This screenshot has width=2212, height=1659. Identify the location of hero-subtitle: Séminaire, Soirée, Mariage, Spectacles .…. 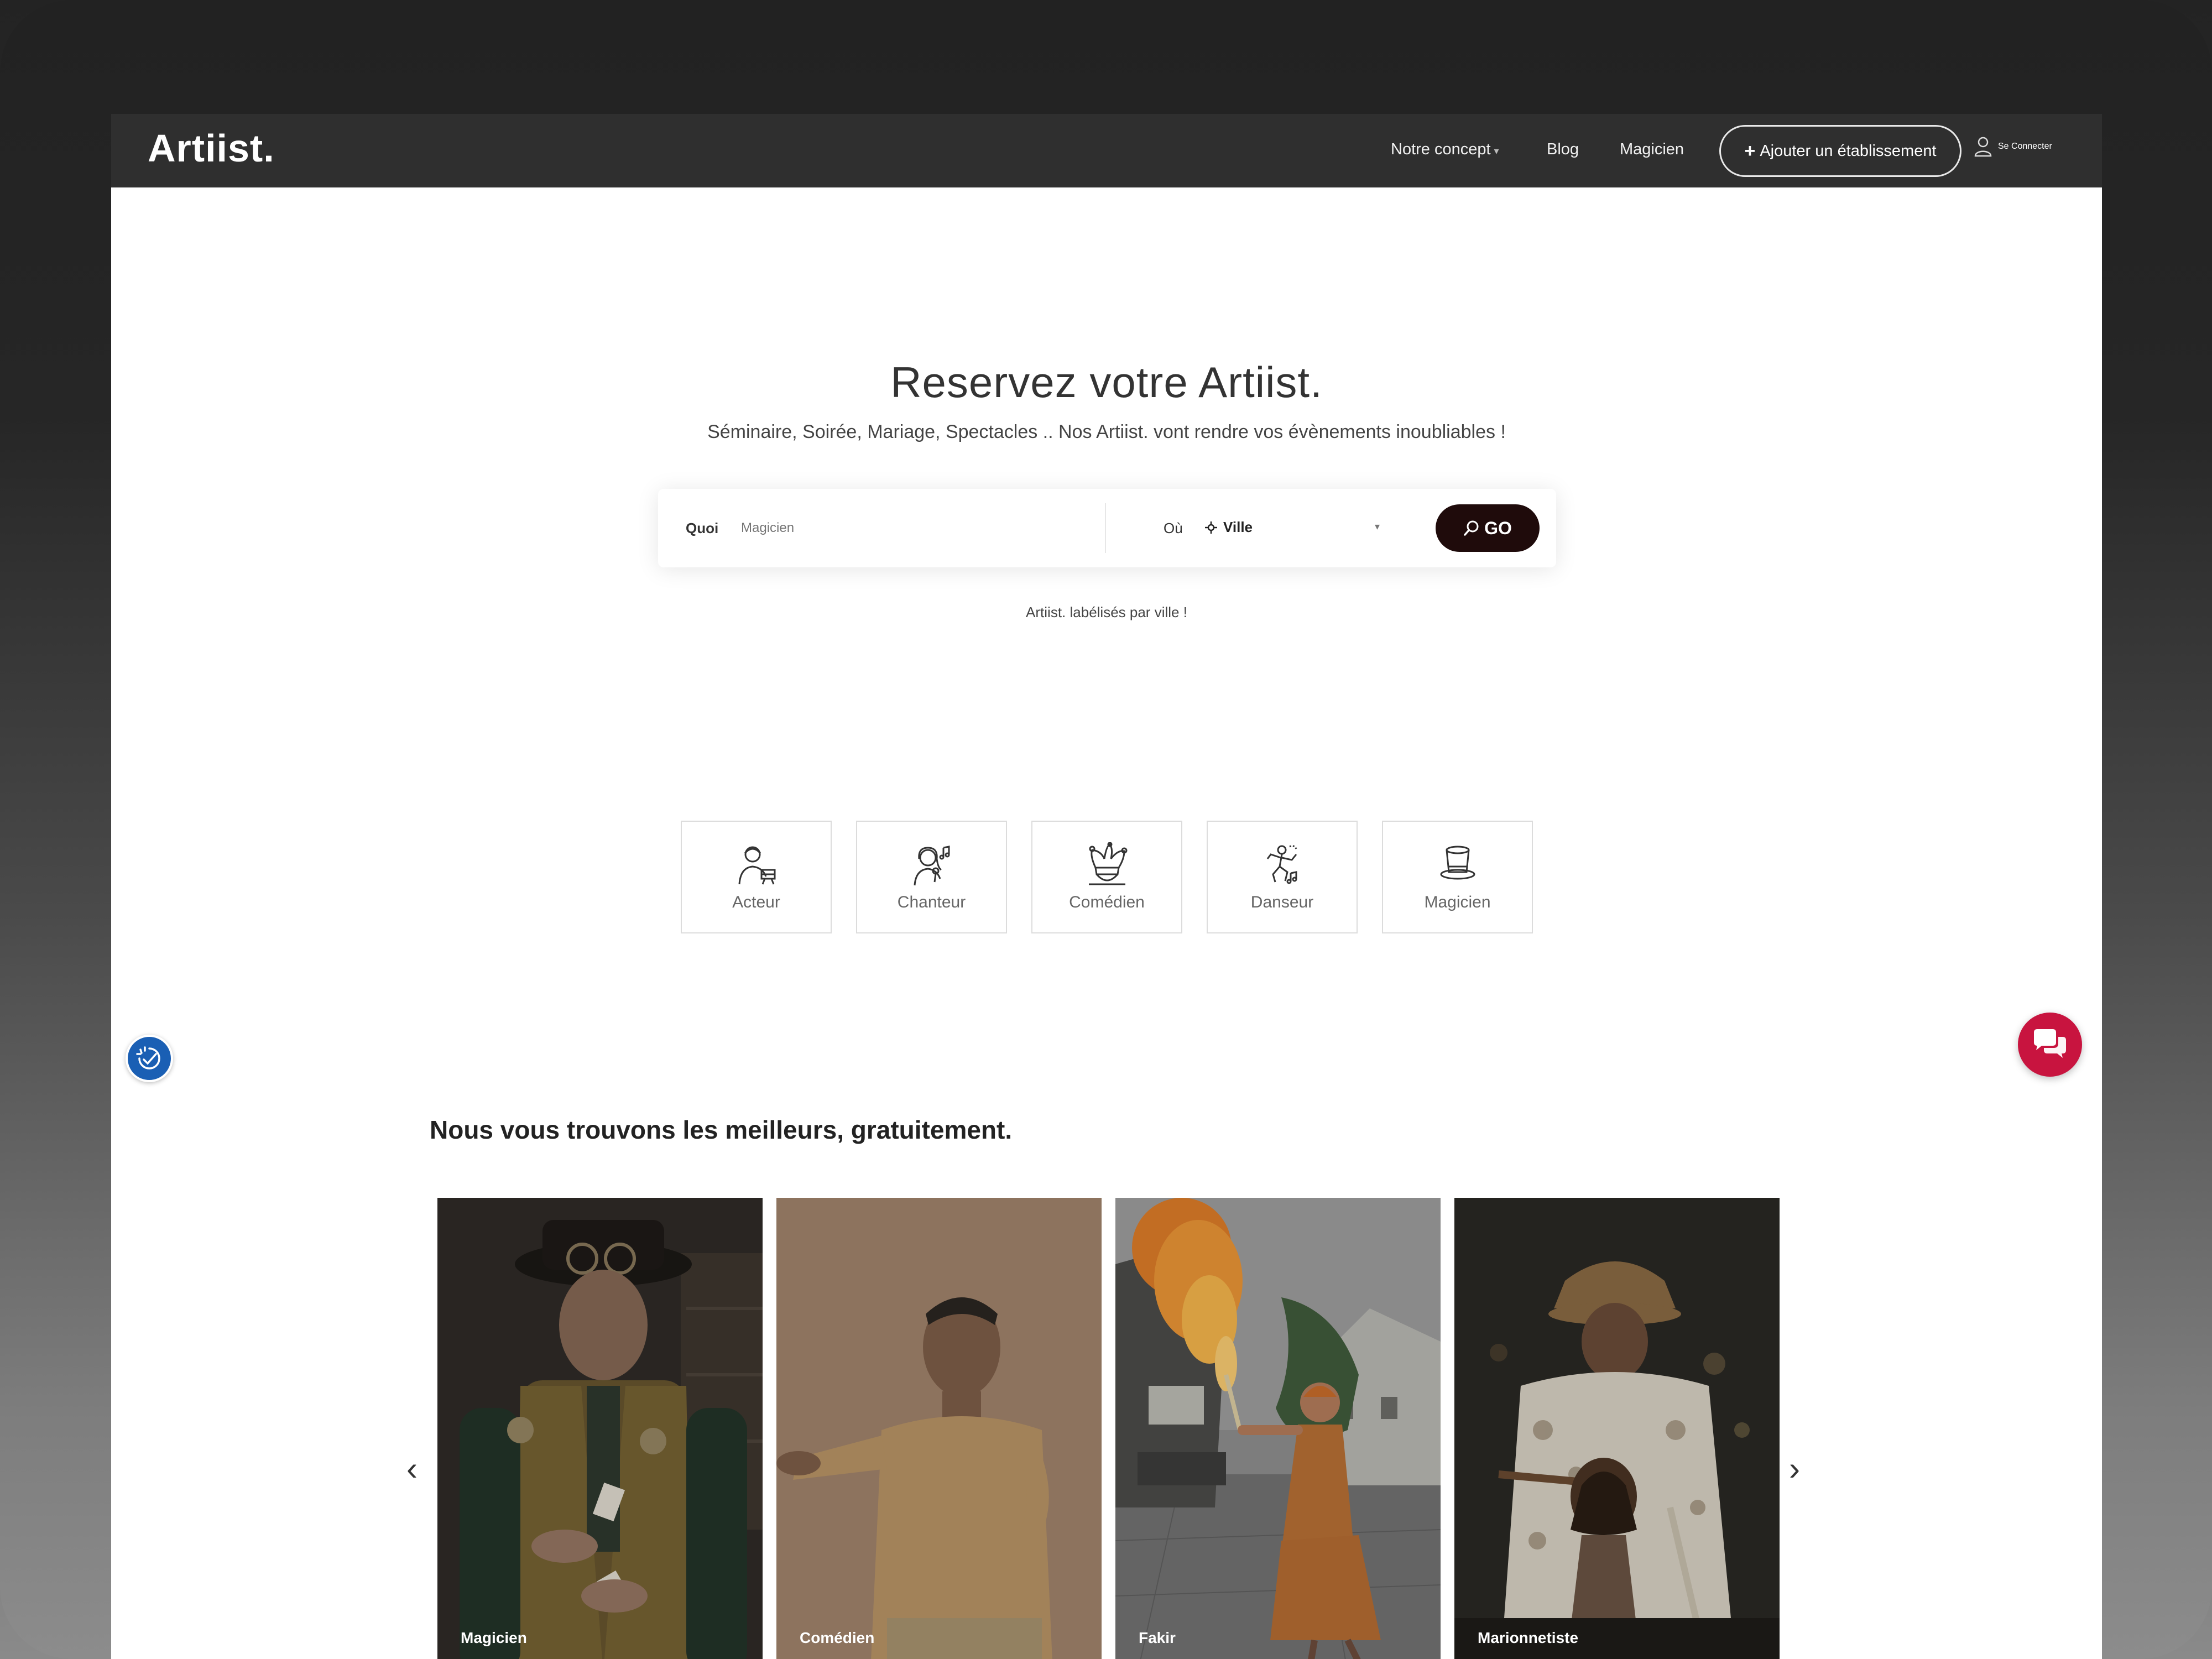
(1107, 432).